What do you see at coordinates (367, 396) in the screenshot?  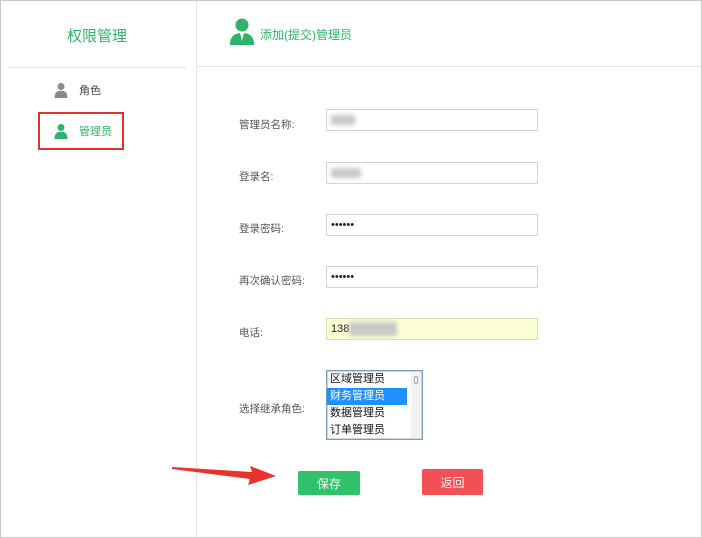 I see `role-option-selected: 财务管理员` at bounding box center [367, 396].